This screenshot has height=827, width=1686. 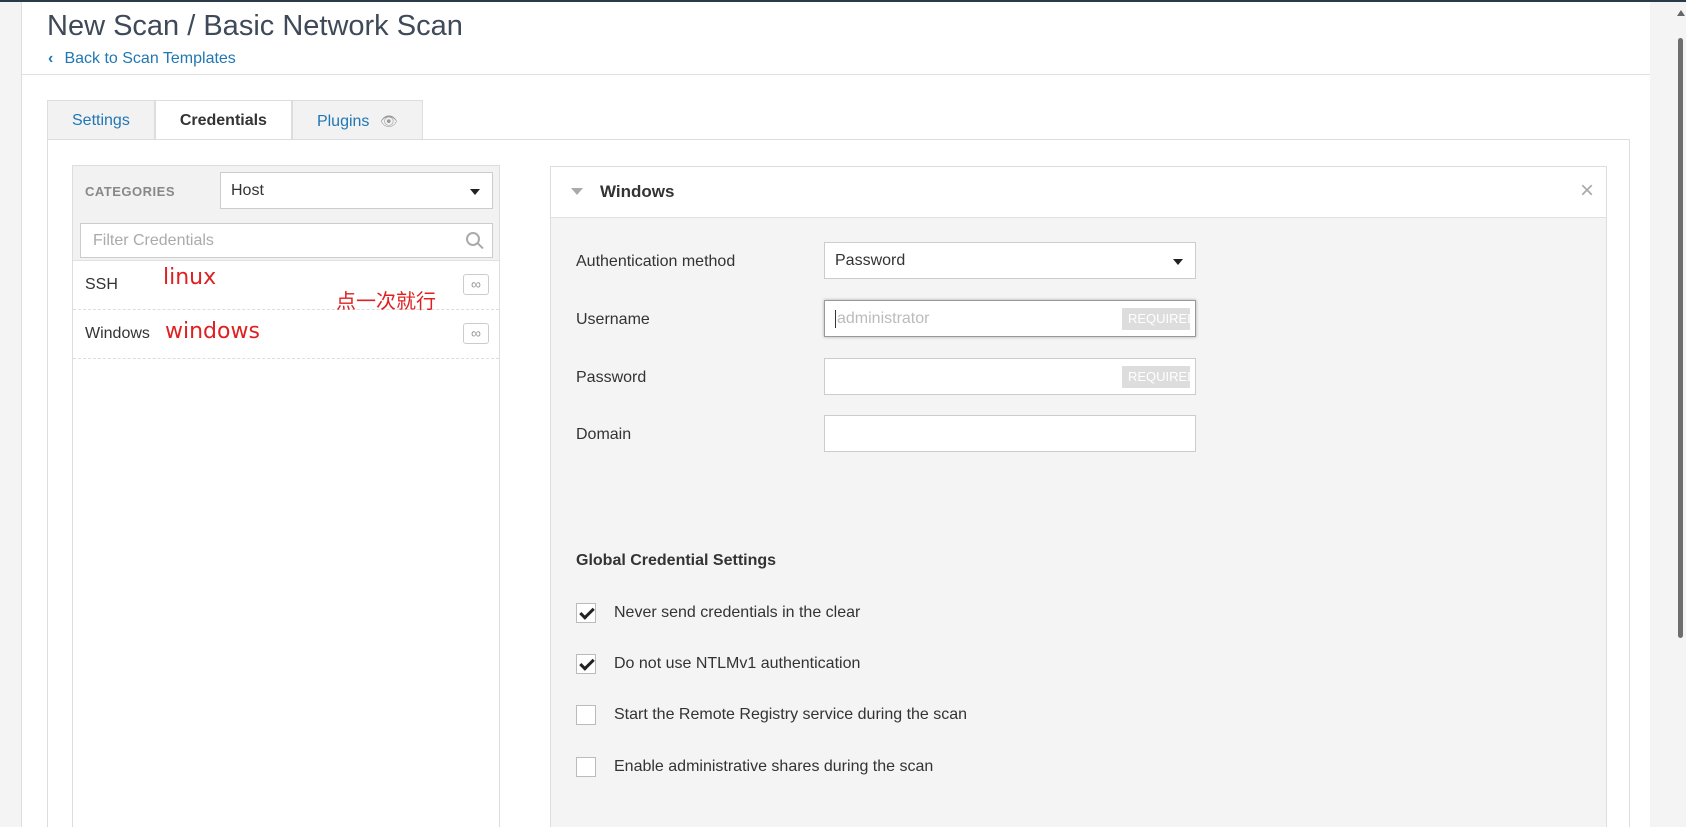 What do you see at coordinates (473, 239) in the screenshot?
I see `search-icon` at bounding box center [473, 239].